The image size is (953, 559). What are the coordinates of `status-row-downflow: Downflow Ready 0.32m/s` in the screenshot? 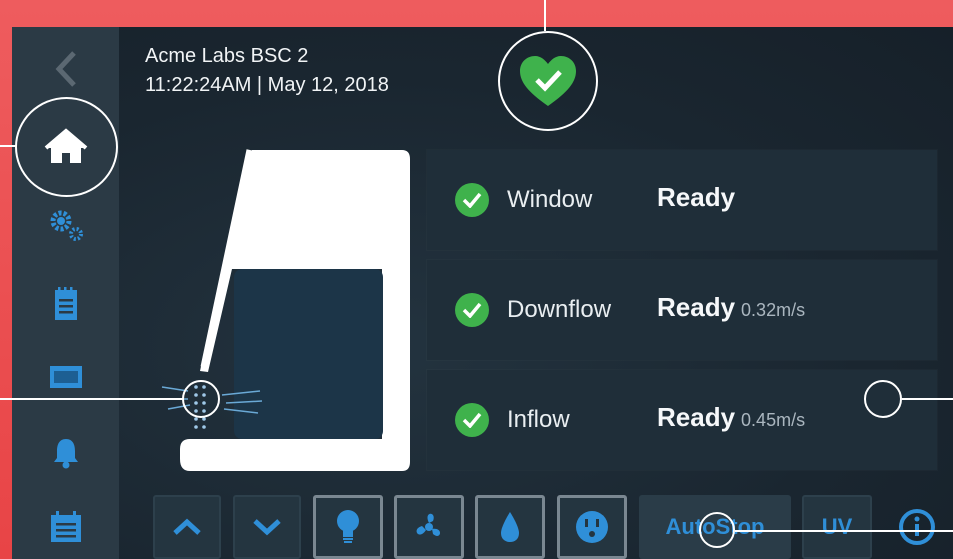 It's located at (682, 310).